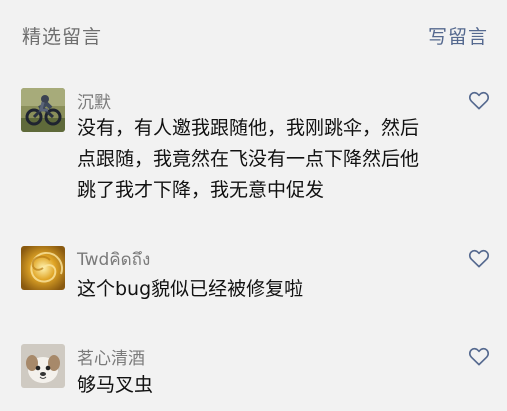  I want to click on motorcycle-avatar-icon, so click(43, 110).